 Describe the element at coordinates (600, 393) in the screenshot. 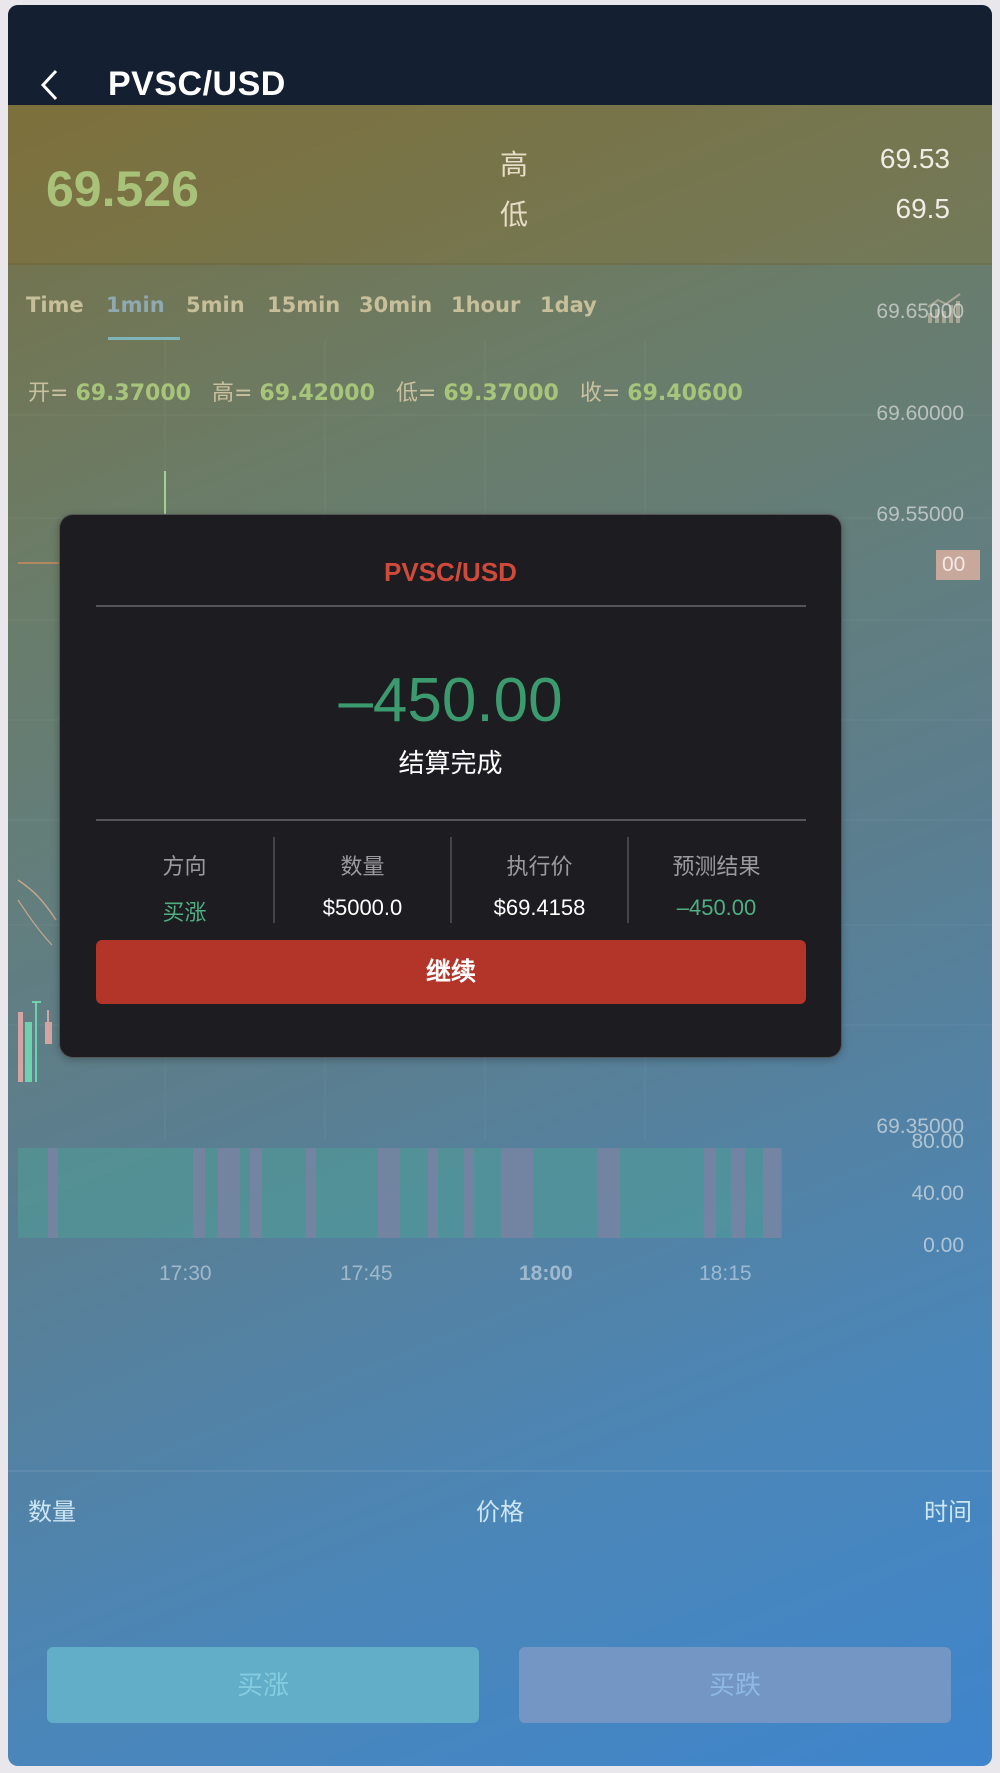

I see `close-label: 收=` at that location.